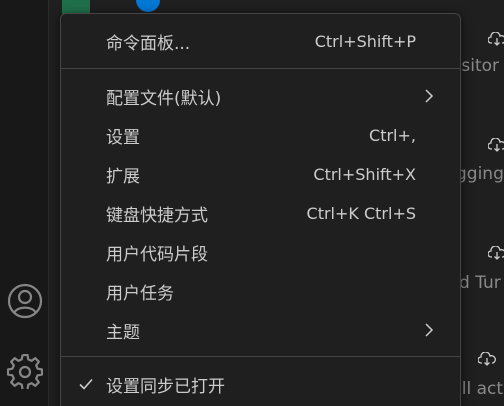 The width and height of the screenshot is (504, 406). What do you see at coordinates (25, 372) in the screenshot?
I see `gear-icon` at bounding box center [25, 372].